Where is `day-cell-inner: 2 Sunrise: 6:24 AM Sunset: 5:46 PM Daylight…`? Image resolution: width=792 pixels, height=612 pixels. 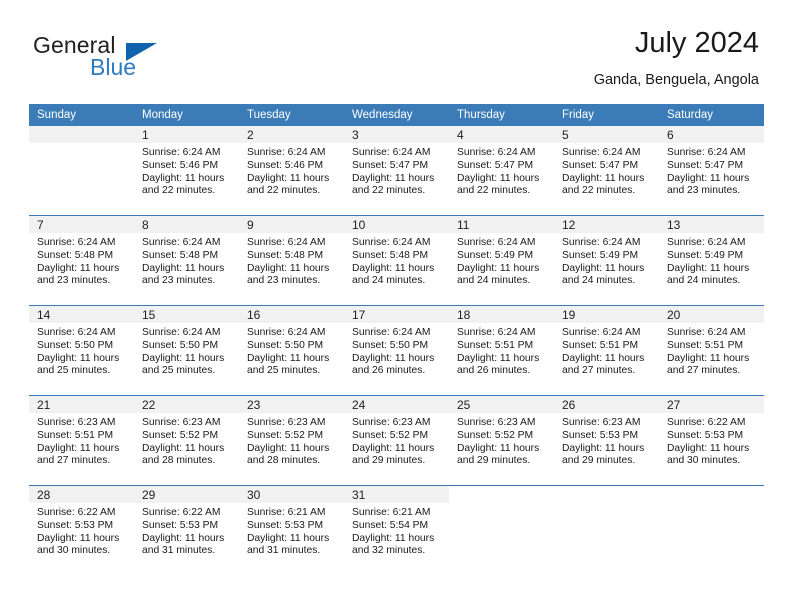
day-cell-inner: 2 Sunrise: 6:24 AM Sunset: 5:46 PM Daylight… is located at coordinates (291, 170).